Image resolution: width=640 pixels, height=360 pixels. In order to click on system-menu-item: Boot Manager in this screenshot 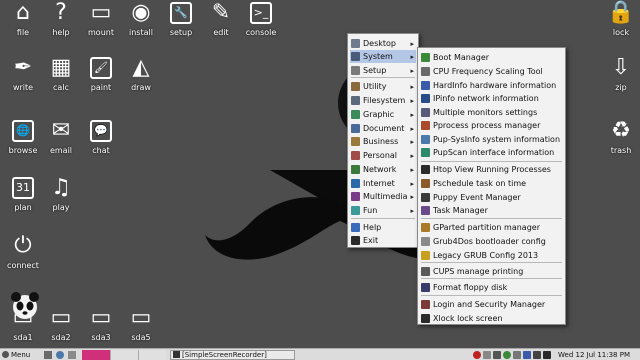, I will do `click(491, 57)`.